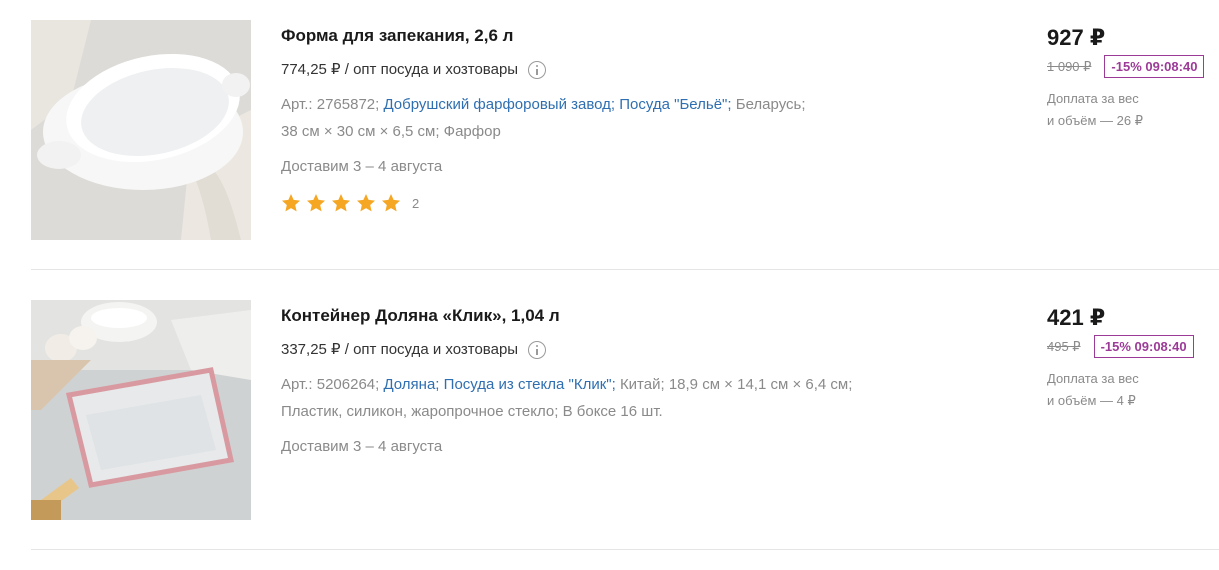 This screenshot has width=1219, height=570. I want to click on price: 421 ₽, so click(1076, 317).